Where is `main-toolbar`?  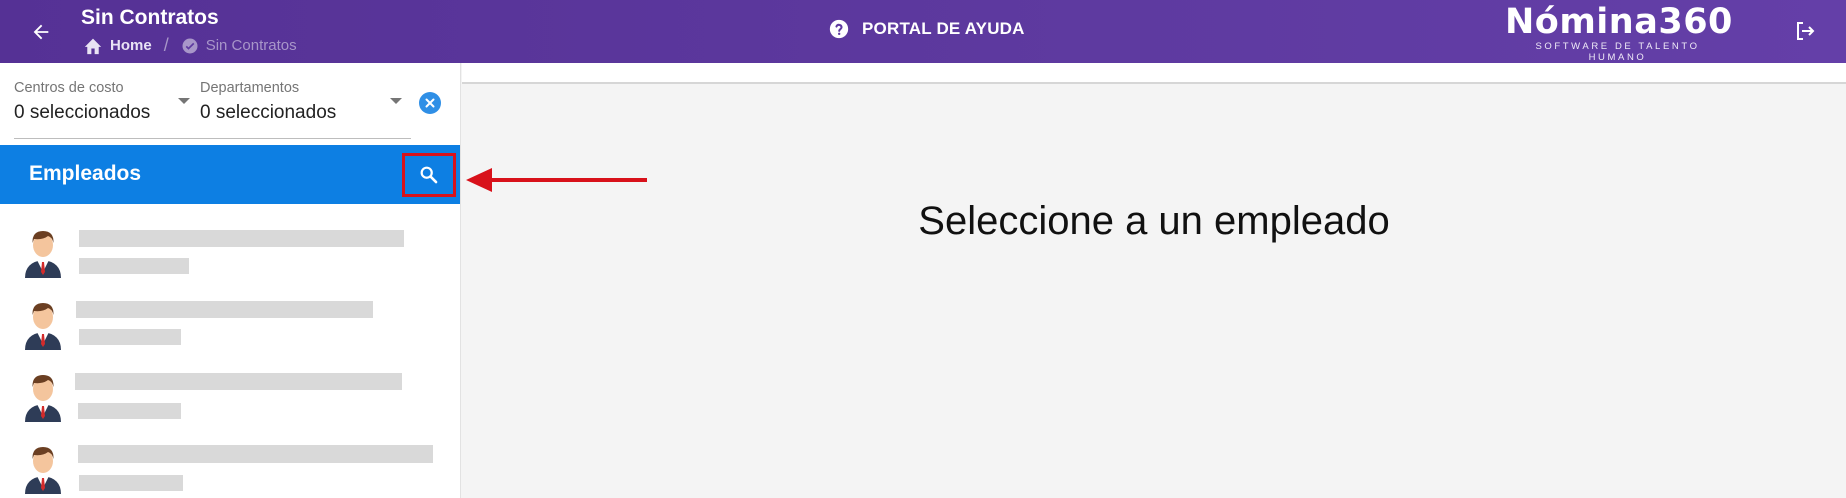 main-toolbar is located at coordinates (1154, 73).